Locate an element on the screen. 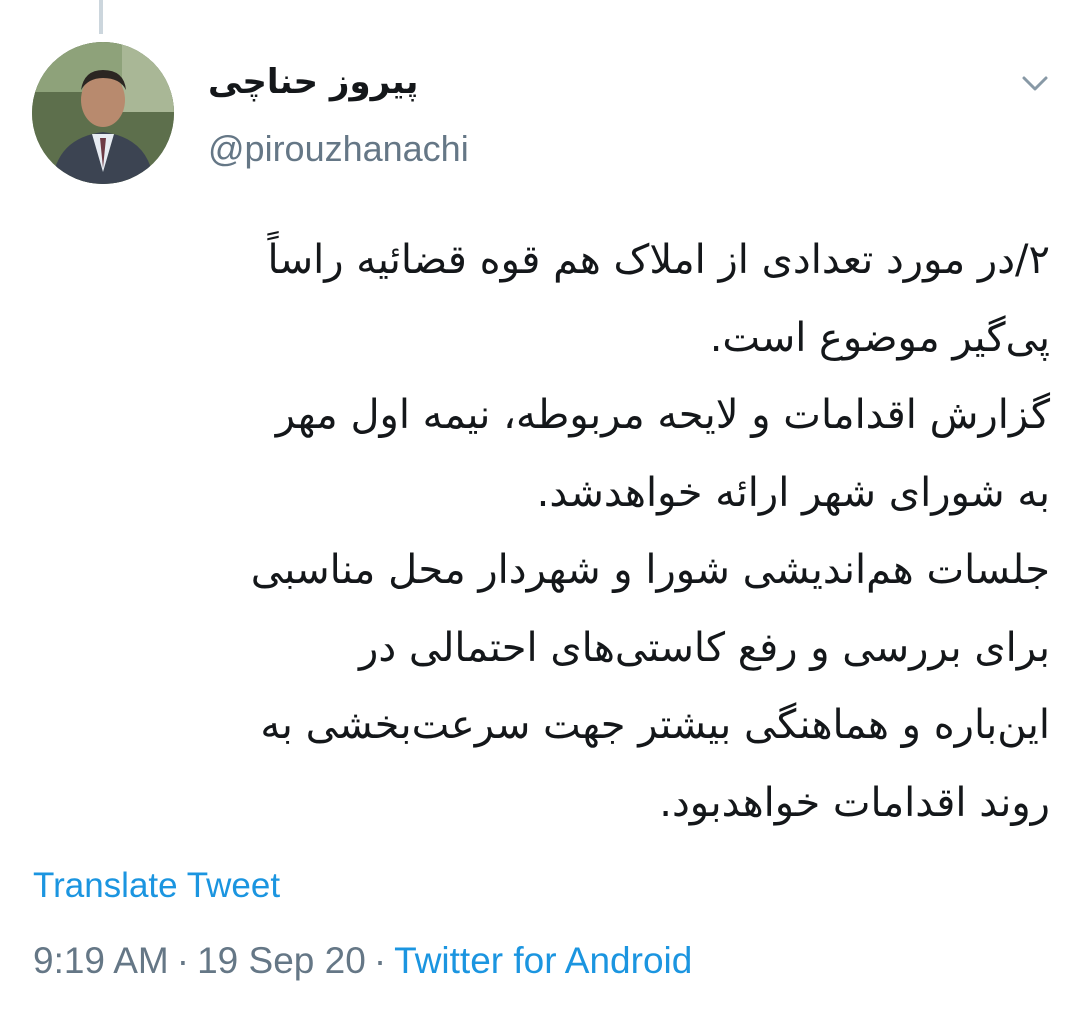 This screenshot has height=1009, width=1076. avatar-photo is located at coordinates (103, 113).